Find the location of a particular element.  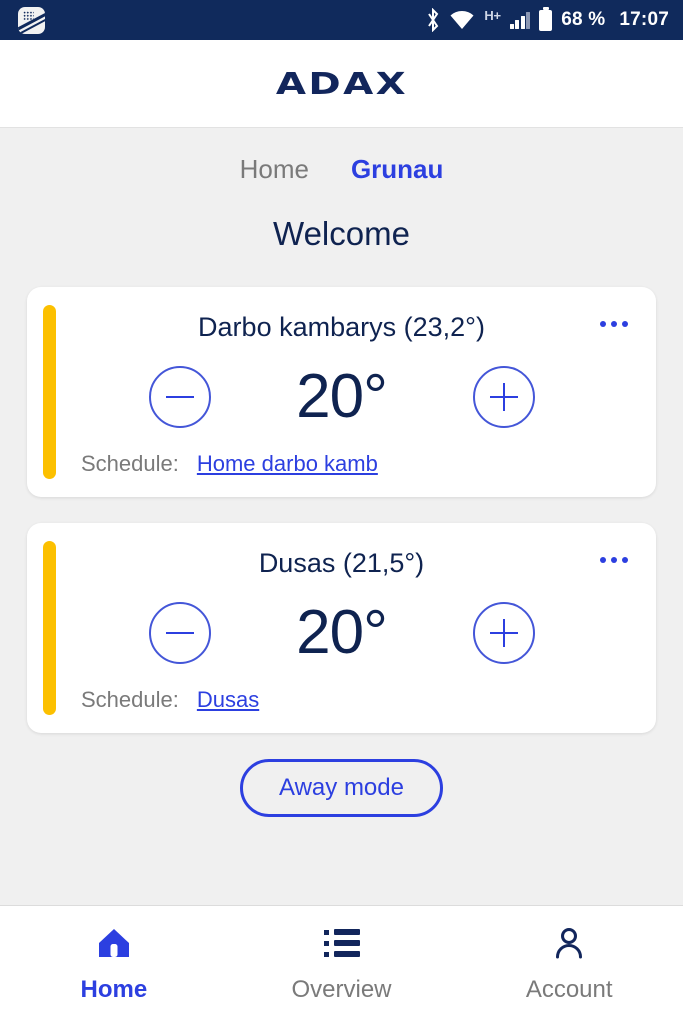

away-mode-button: Away mode is located at coordinates (341, 788).